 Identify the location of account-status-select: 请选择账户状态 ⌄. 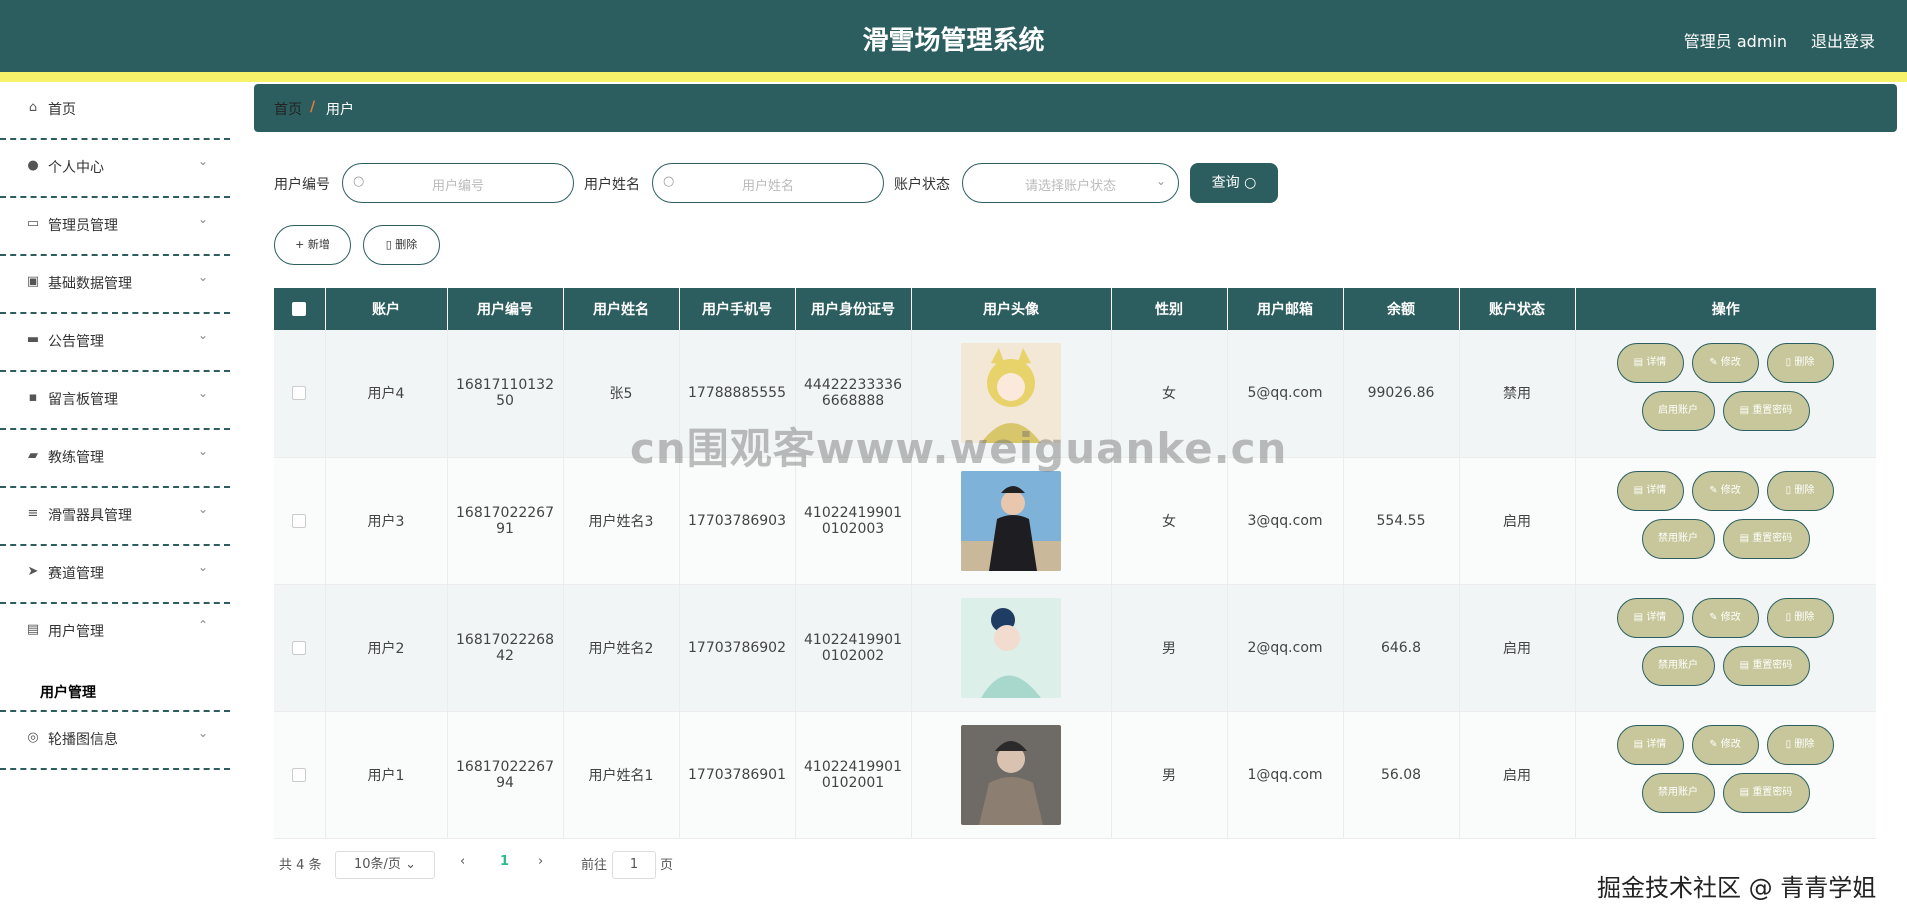
(1070, 183).